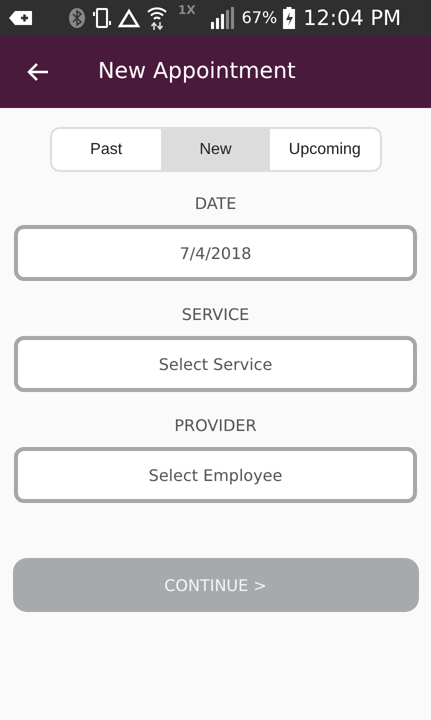 The height and width of the screenshot is (720, 431). What do you see at coordinates (215, 425) in the screenshot?
I see `field-label: PROVIDER` at bounding box center [215, 425].